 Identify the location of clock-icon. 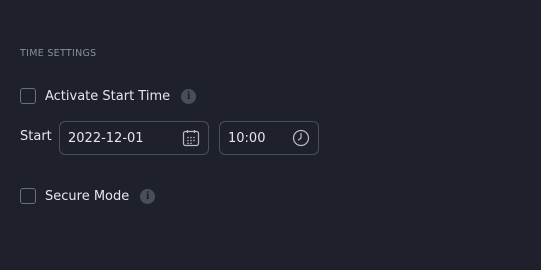
(301, 138).